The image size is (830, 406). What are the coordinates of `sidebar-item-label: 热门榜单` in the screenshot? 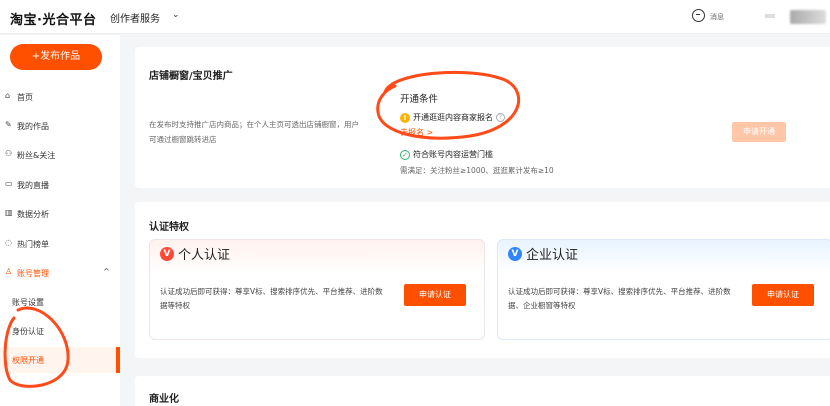 It's located at (33, 244).